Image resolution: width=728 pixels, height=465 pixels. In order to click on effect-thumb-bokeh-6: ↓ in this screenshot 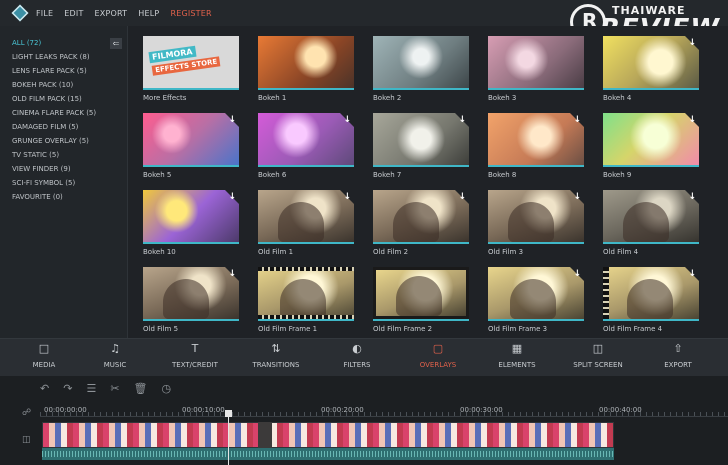, I will do `click(306, 141)`.